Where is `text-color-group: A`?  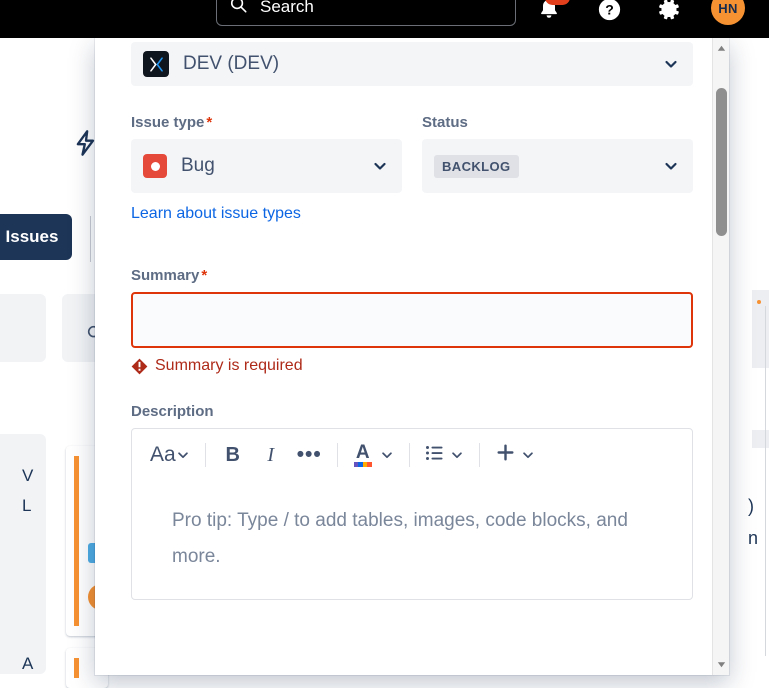 text-color-group: A is located at coordinates (373, 455).